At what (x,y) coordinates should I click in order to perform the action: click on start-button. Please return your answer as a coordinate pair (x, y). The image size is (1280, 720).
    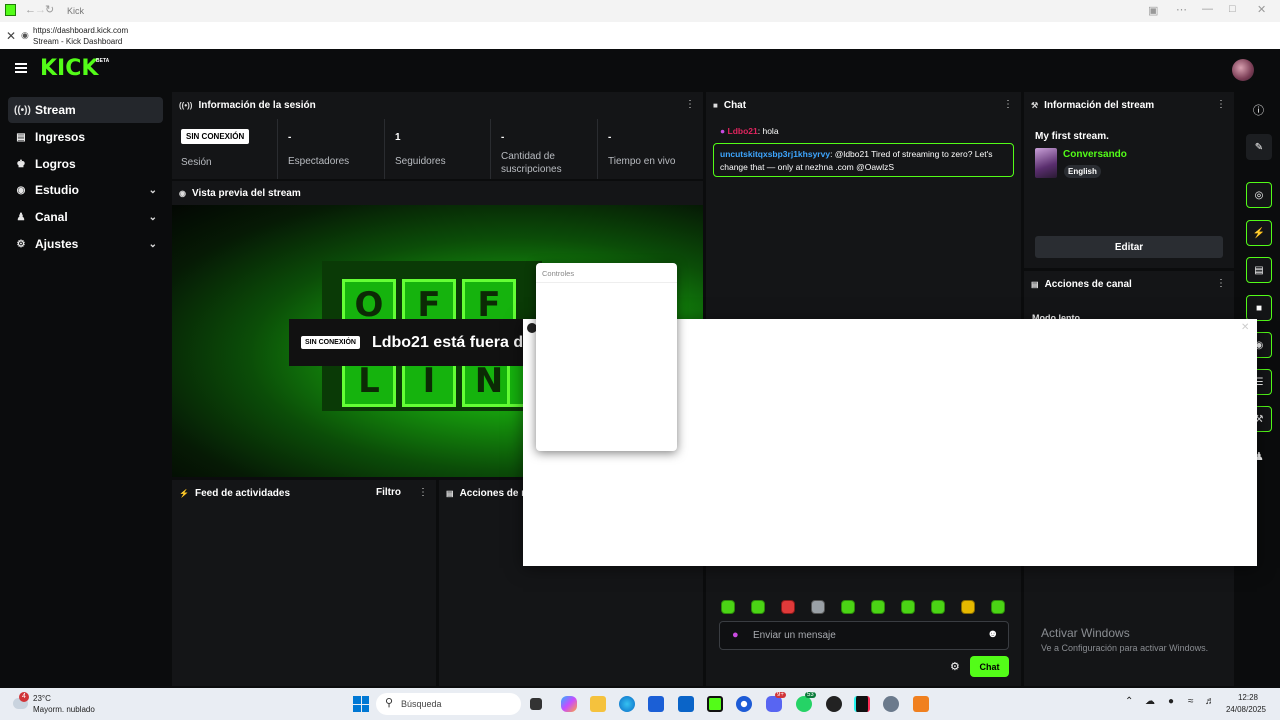
    Looking at the image, I should click on (361, 704).